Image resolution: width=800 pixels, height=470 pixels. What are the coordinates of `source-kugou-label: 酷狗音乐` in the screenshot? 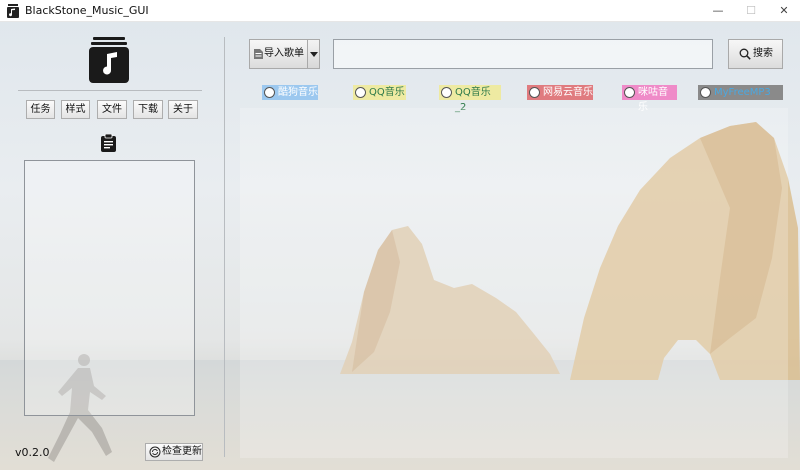 It's located at (298, 92).